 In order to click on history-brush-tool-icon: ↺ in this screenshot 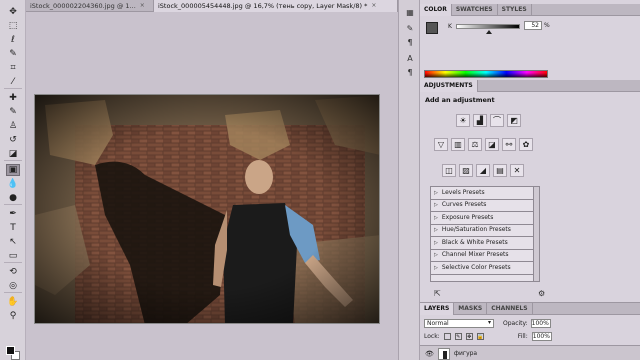, I will do `click(13, 140)`.